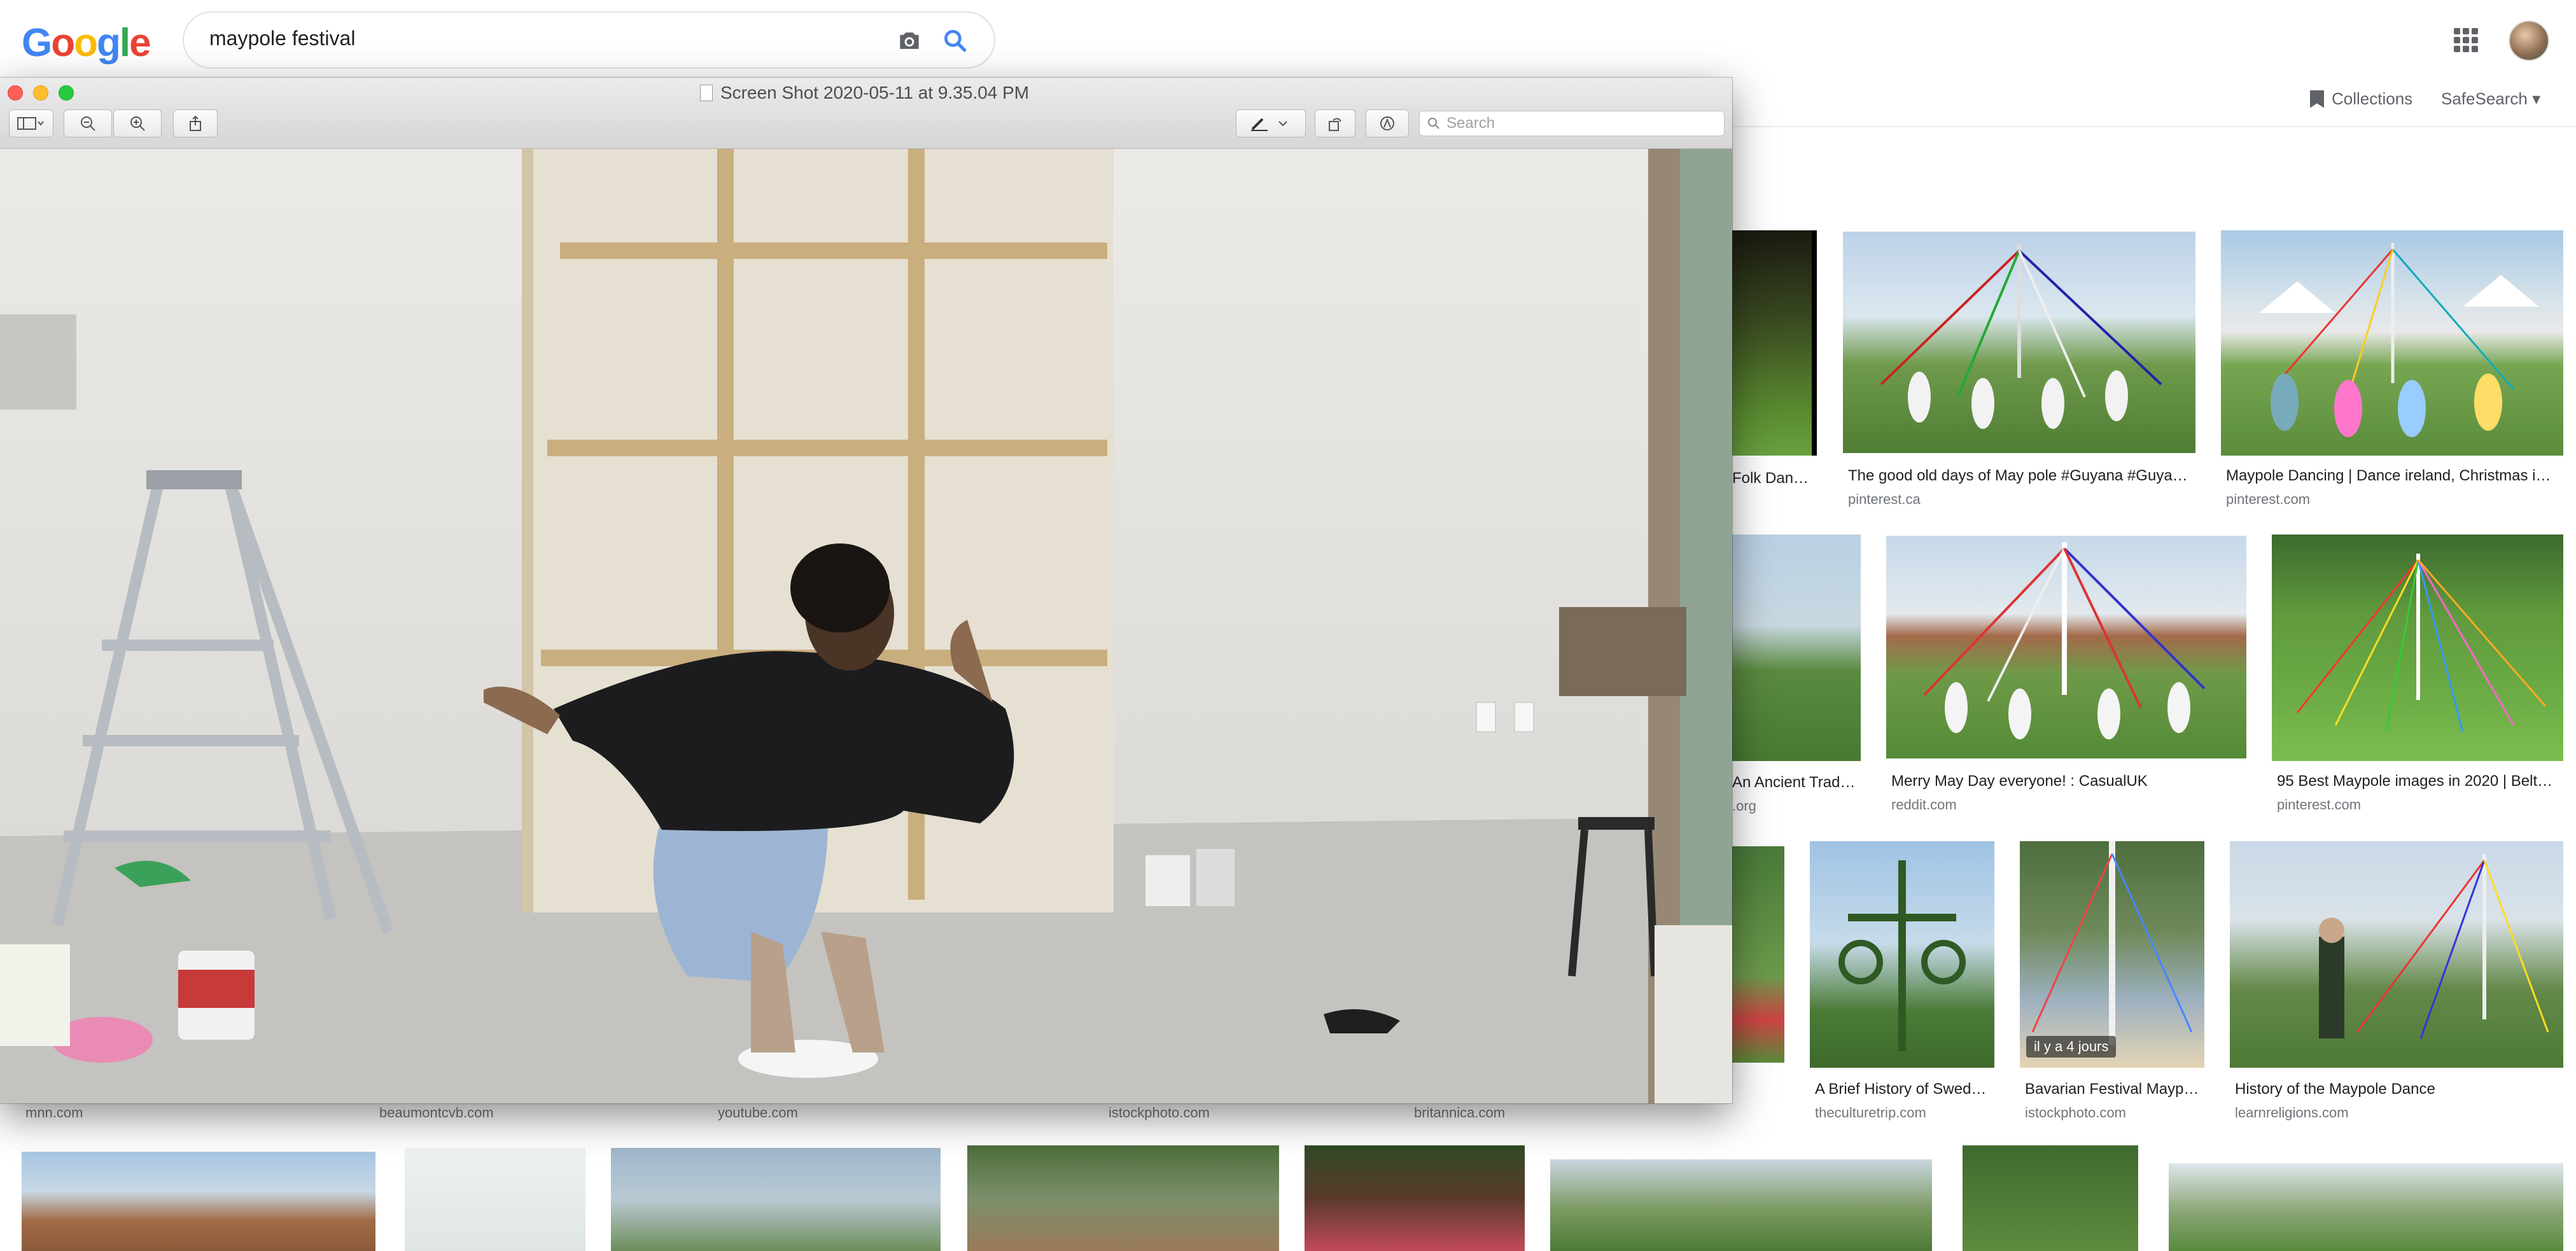  I want to click on apps-grid-icon, so click(2466, 40).